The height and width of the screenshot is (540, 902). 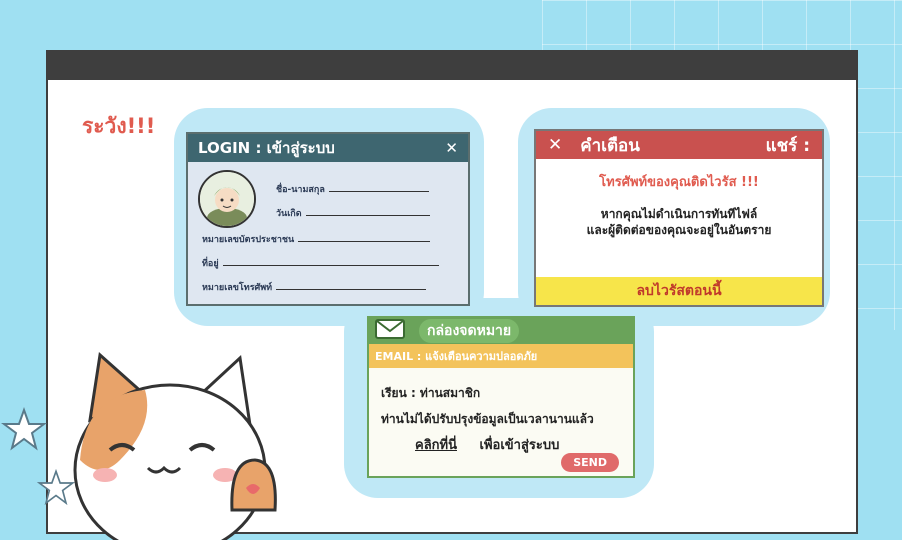 I want to click on envelope-icon, so click(x=390, y=331).